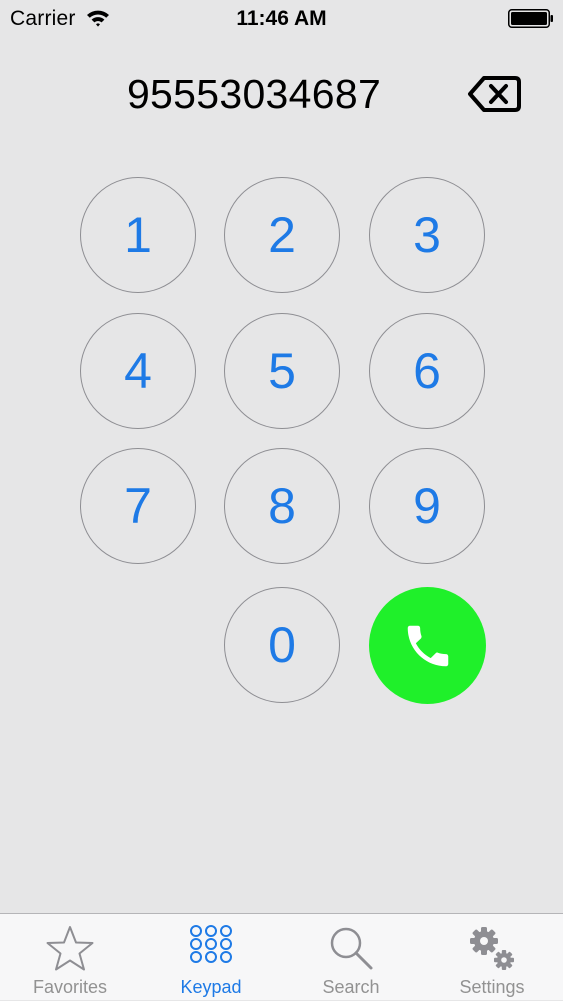 Image resolution: width=563 pixels, height=1001 pixels. What do you see at coordinates (211, 987) in the screenshot?
I see `tab-keypad-label: Keypad` at bounding box center [211, 987].